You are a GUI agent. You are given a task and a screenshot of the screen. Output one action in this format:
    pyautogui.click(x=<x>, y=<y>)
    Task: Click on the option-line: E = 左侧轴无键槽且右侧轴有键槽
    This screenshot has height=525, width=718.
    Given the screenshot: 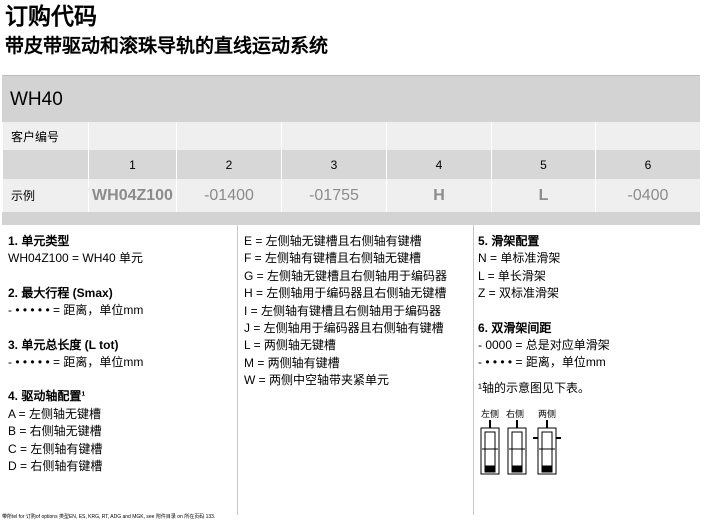 What is the action you would take?
    pyautogui.click(x=333, y=241)
    